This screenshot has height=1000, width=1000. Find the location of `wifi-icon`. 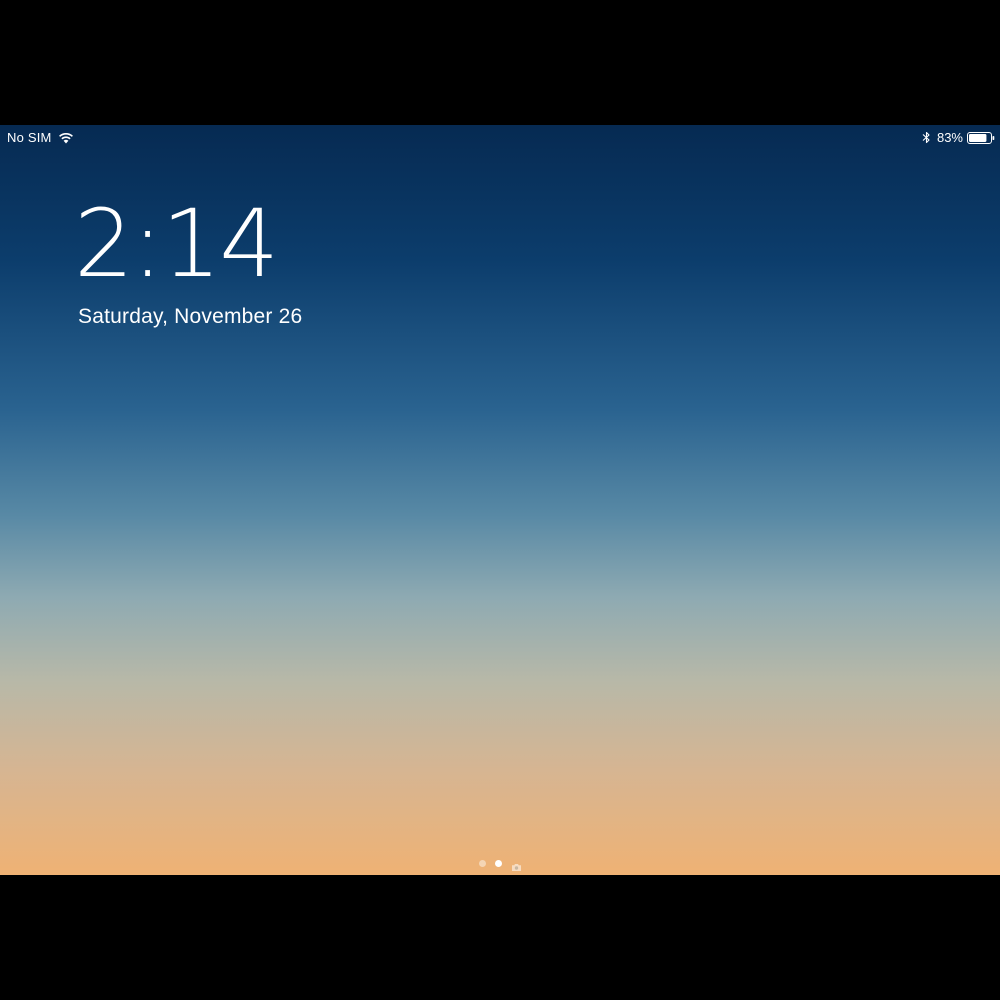

wifi-icon is located at coordinates (66, 138).